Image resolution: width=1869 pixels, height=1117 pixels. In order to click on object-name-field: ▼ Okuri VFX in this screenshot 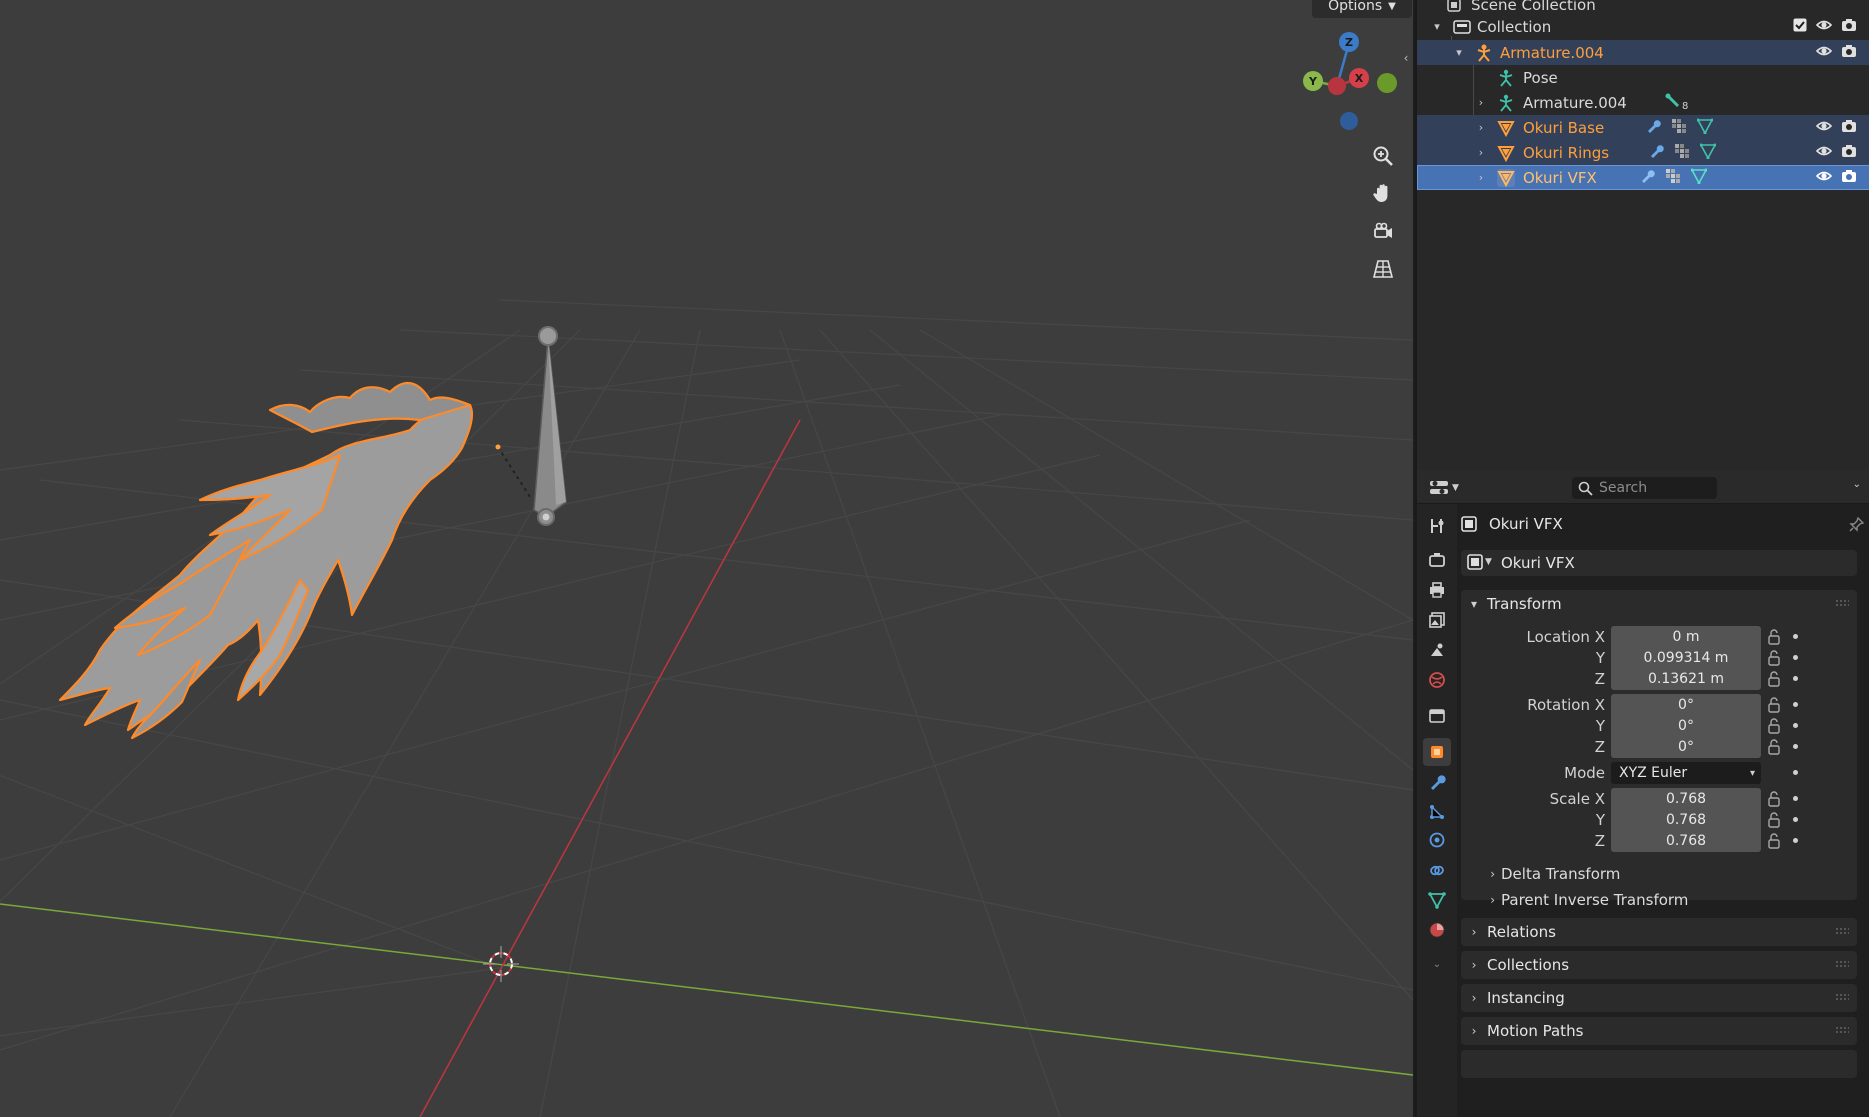, I will do `click(1659, 563)`.